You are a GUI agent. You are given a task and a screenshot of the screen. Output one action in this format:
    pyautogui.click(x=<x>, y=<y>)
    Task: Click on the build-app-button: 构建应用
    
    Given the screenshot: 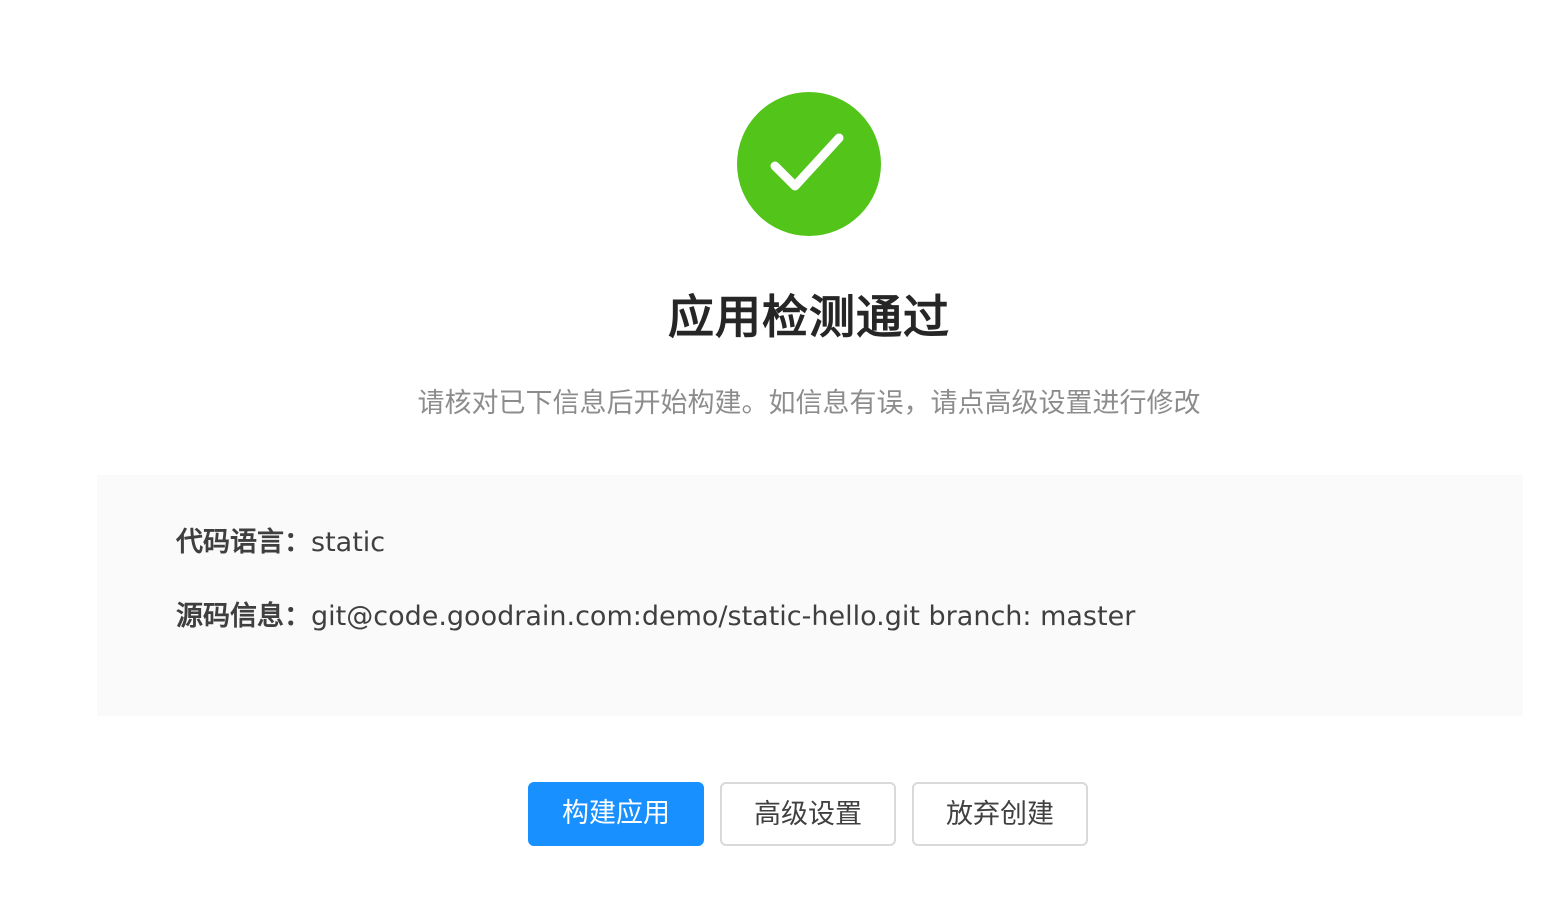 What is the action you would take?
    pyautogui.click(x=616, y=814)
    